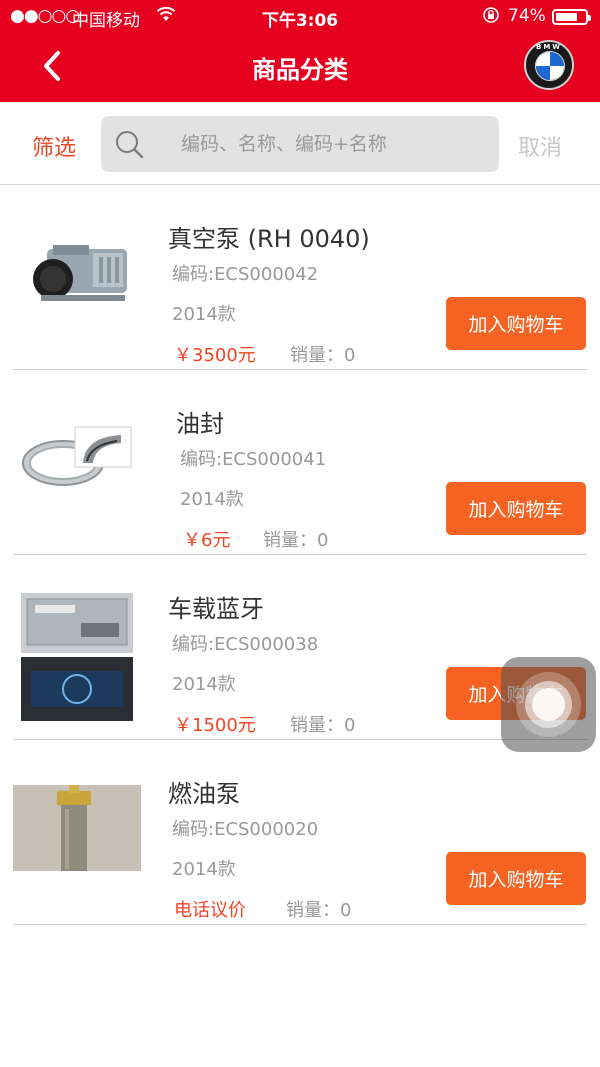 Image resolution: width=600 pixels, height=1067 pixels. I want to click on product-name: 车载蓝牙, so click(216, 609).